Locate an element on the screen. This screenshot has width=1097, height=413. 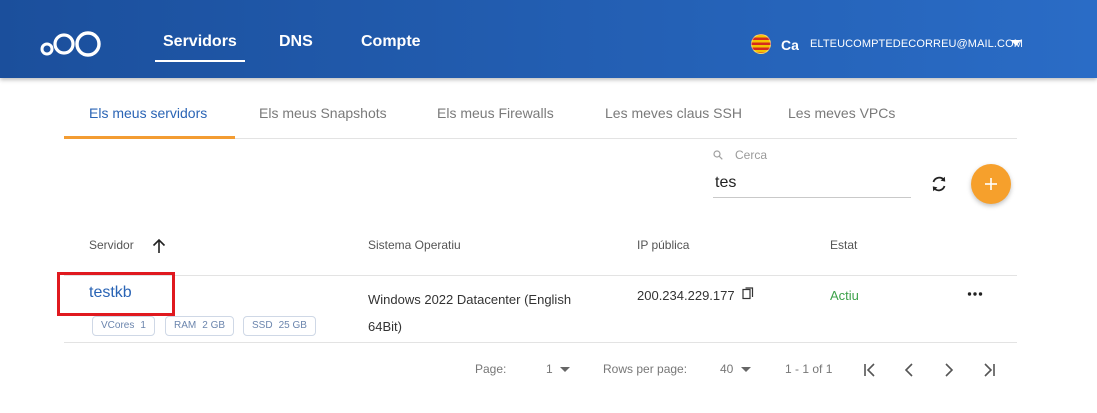
column-header-os: Sistema Operatiu is located at coordinates (414, 245).